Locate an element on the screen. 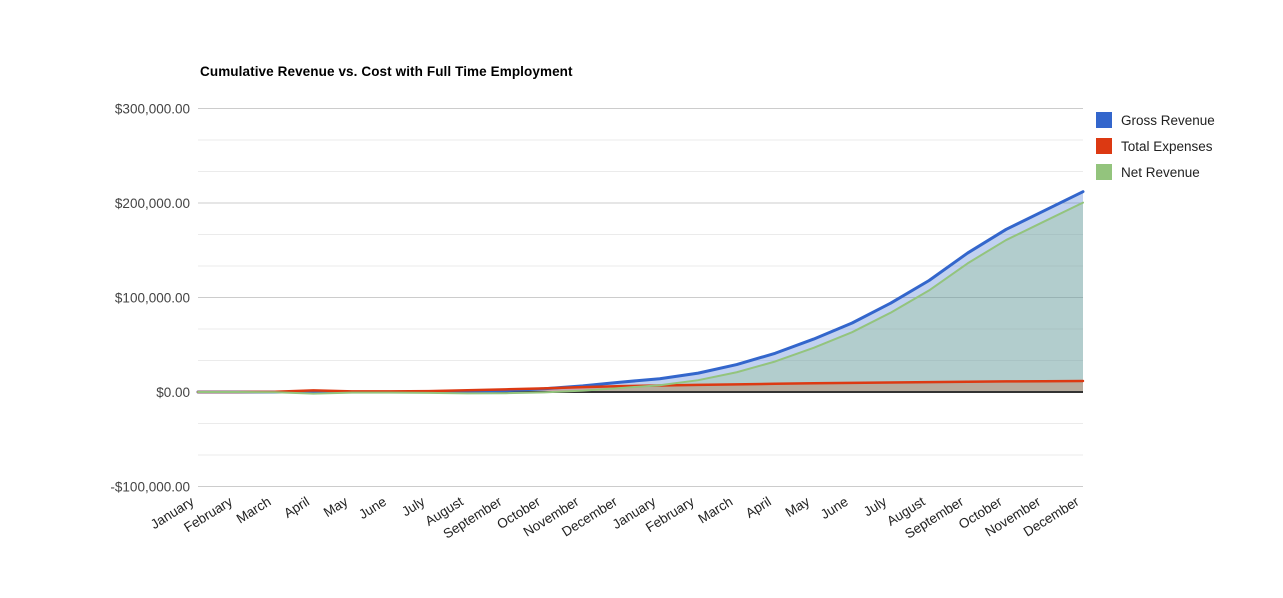  y-axis-label: $0.00 is located at coordinates (173, 392).